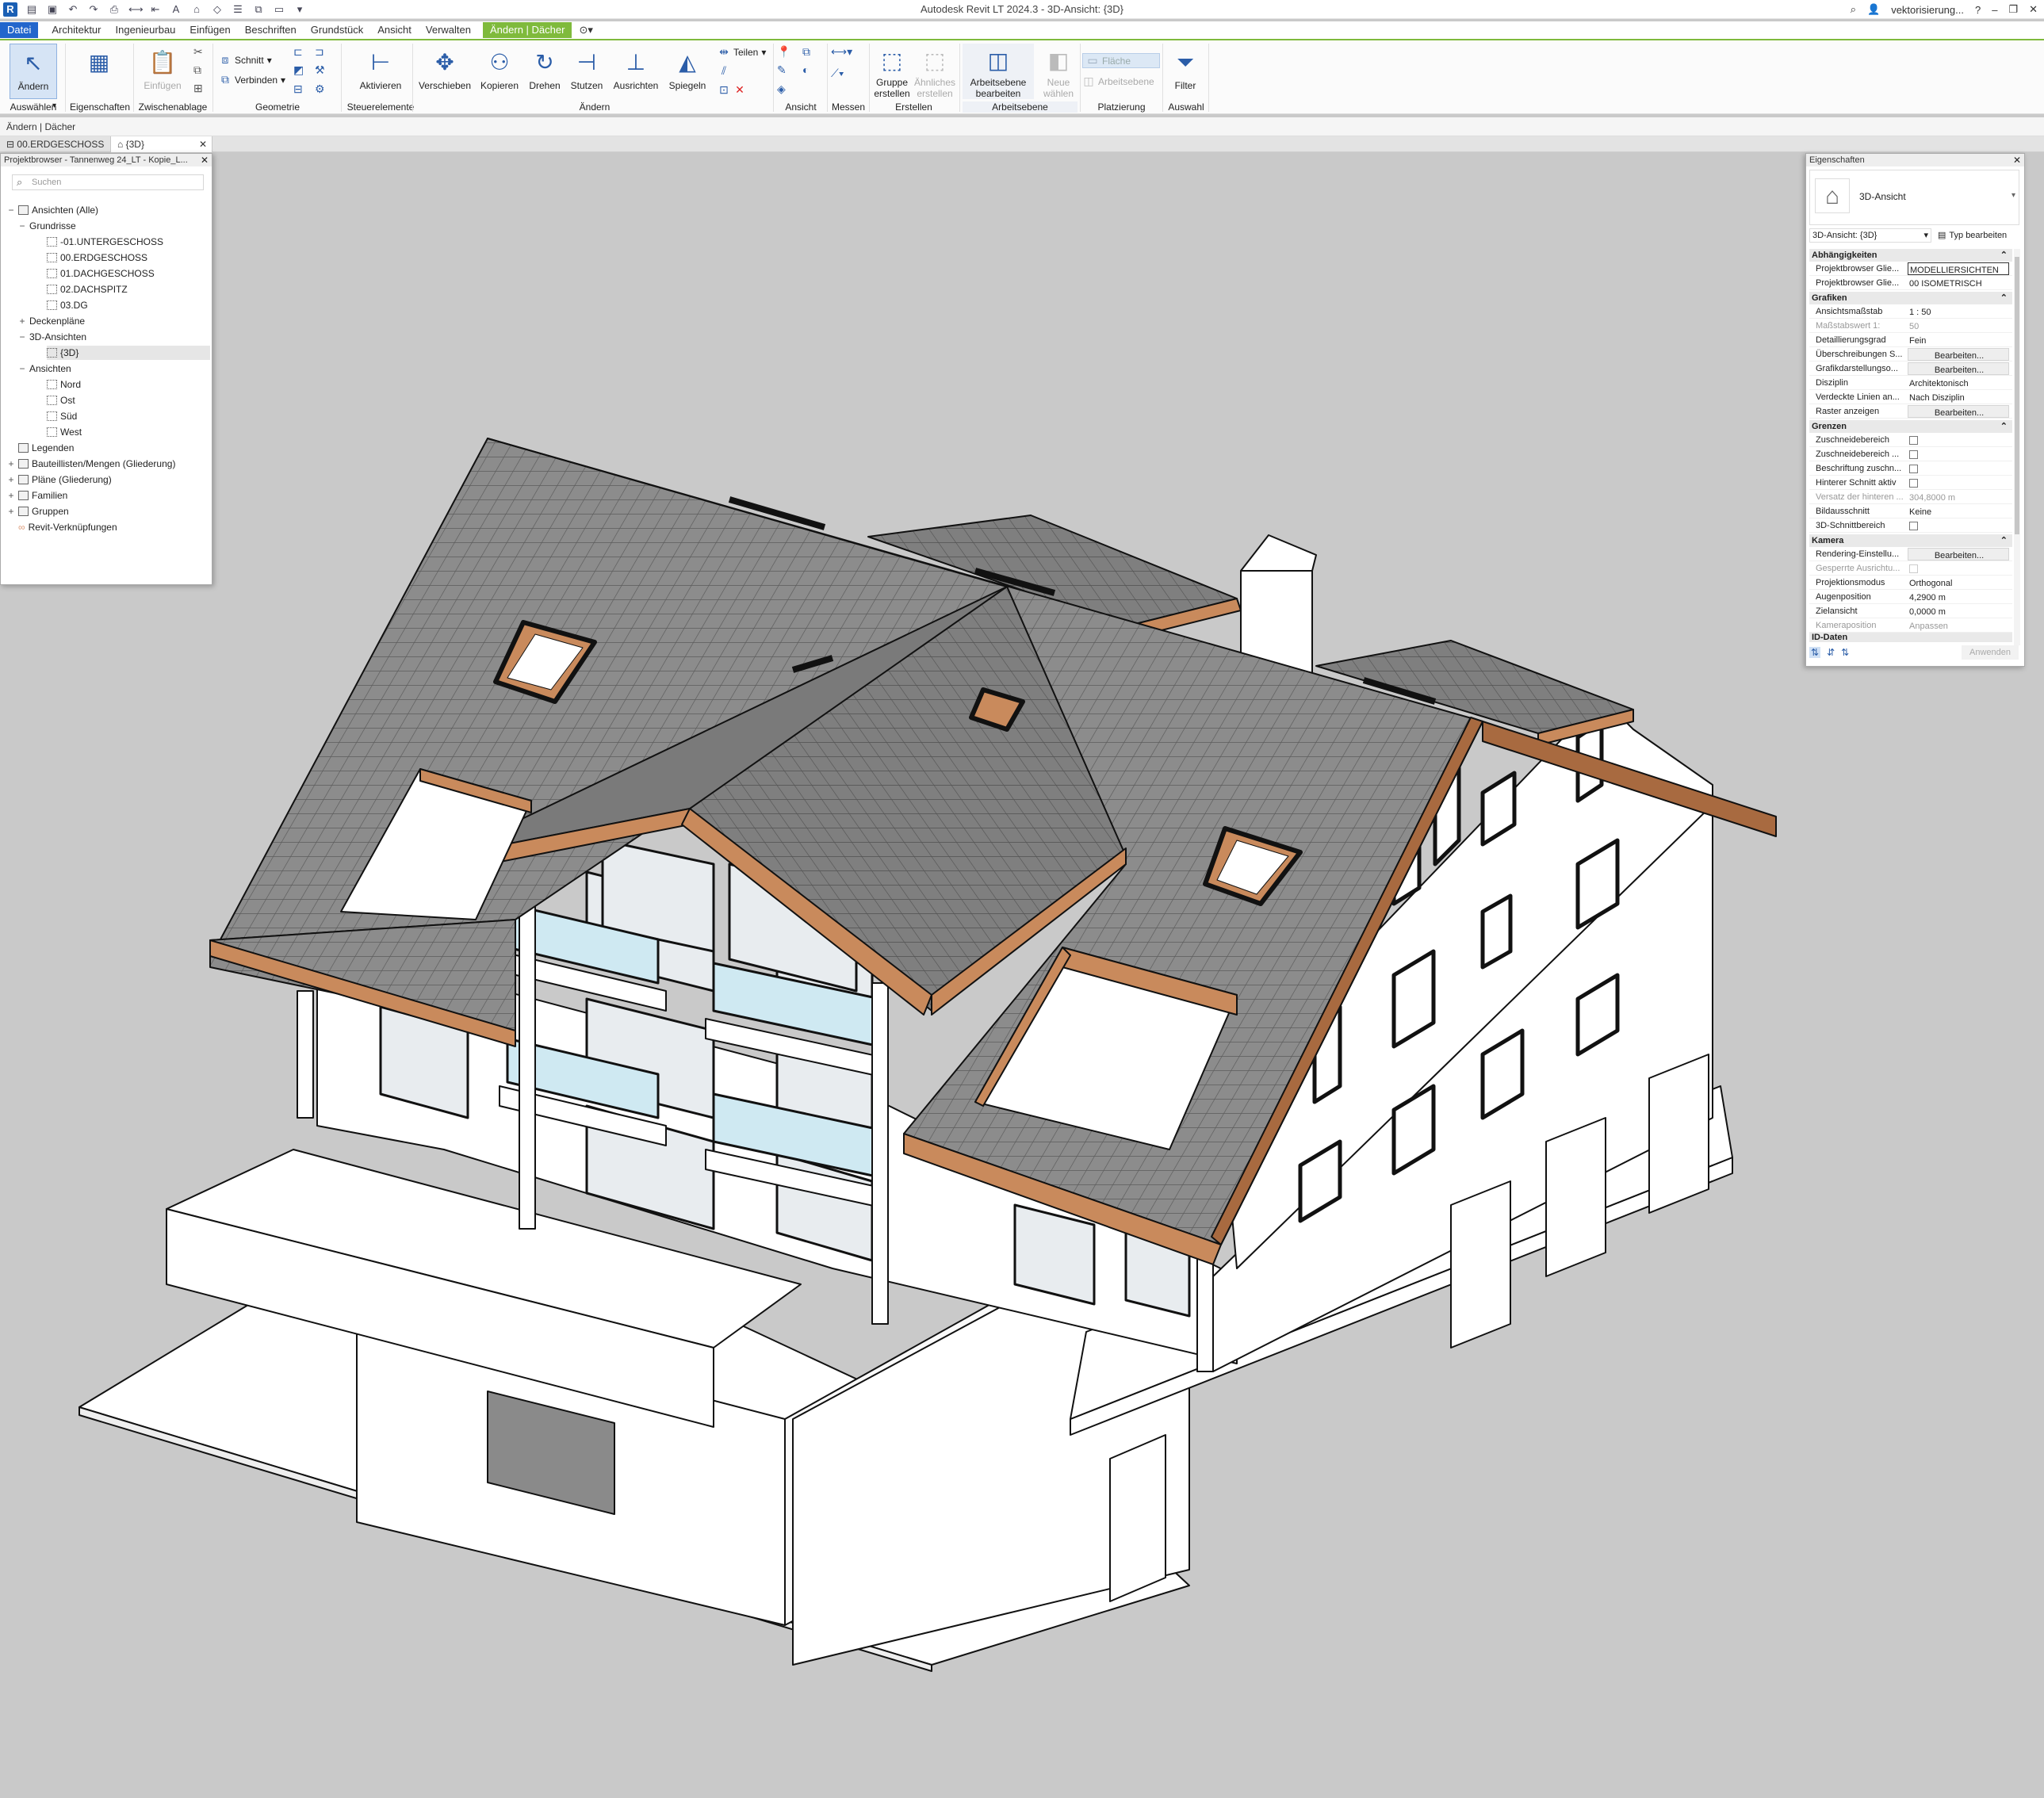  Describe the element at coordinates (52, 337) in the screenshot. I see `tree-3d-ansichten: −3D-Ansichten` at that location.